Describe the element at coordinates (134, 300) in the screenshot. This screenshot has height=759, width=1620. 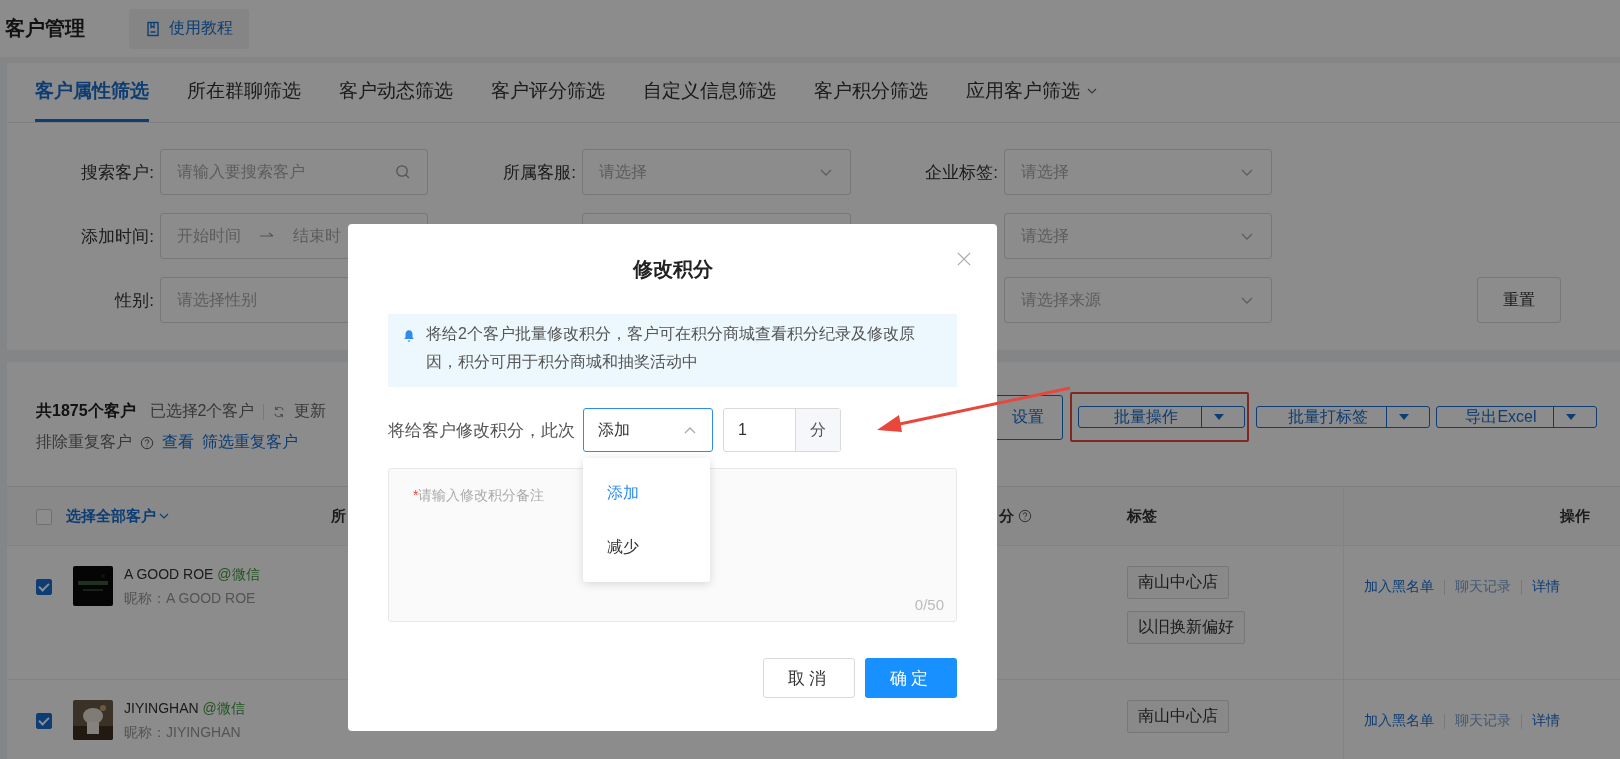
I see `filter-label: 性别:` at that location.